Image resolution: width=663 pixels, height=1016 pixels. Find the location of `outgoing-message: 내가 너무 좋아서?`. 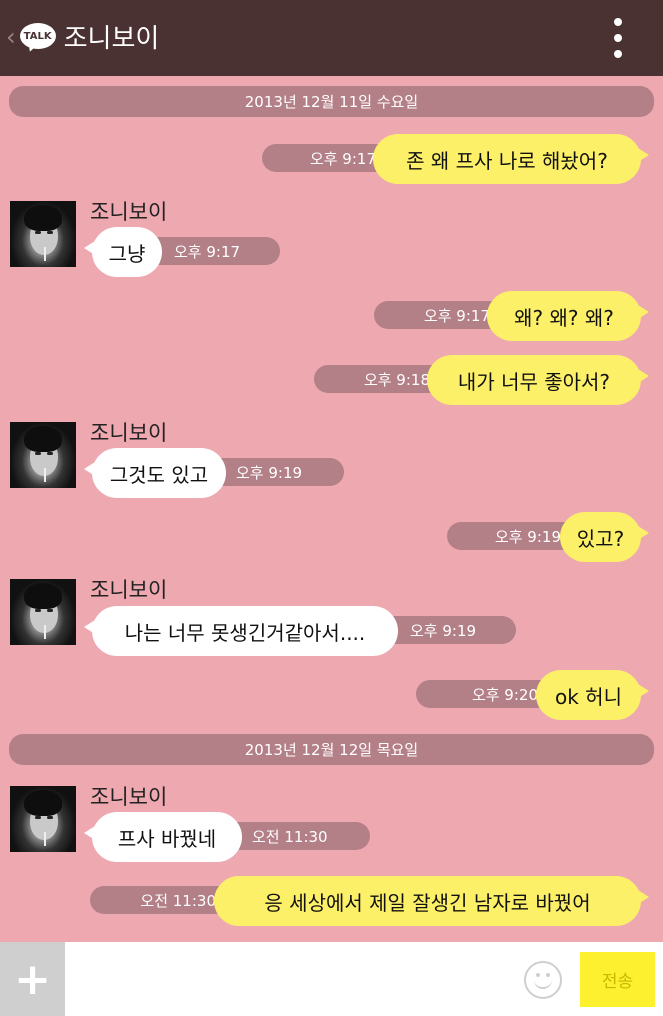

outgoing-message: 내가 너무 좋아서? is located at coordinates (538, 380).